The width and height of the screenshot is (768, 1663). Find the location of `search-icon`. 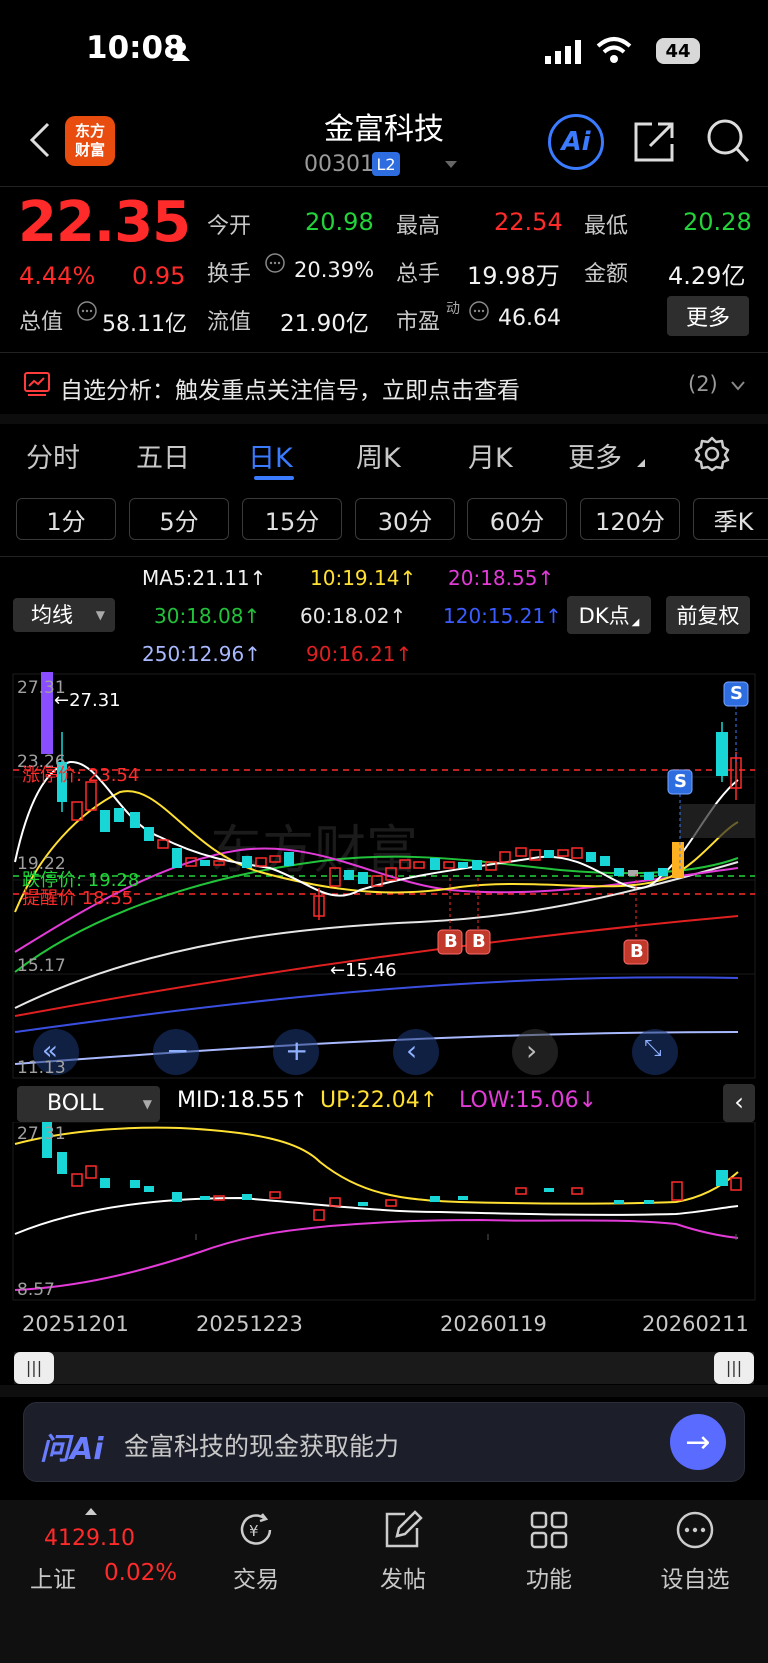

search-icon is located at coordinates (728, 141).